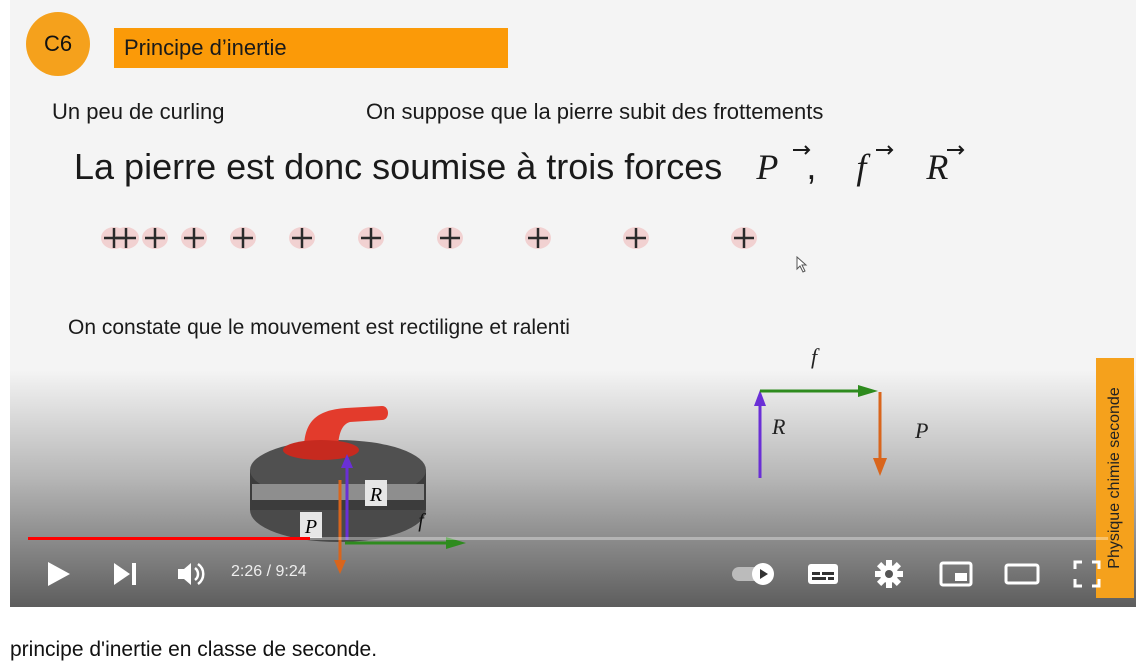 The width and height of the screenshot is (1138, 669). Describe the element at coordinates (125, 574) in the screenshot. I see `next-icon` at that location.